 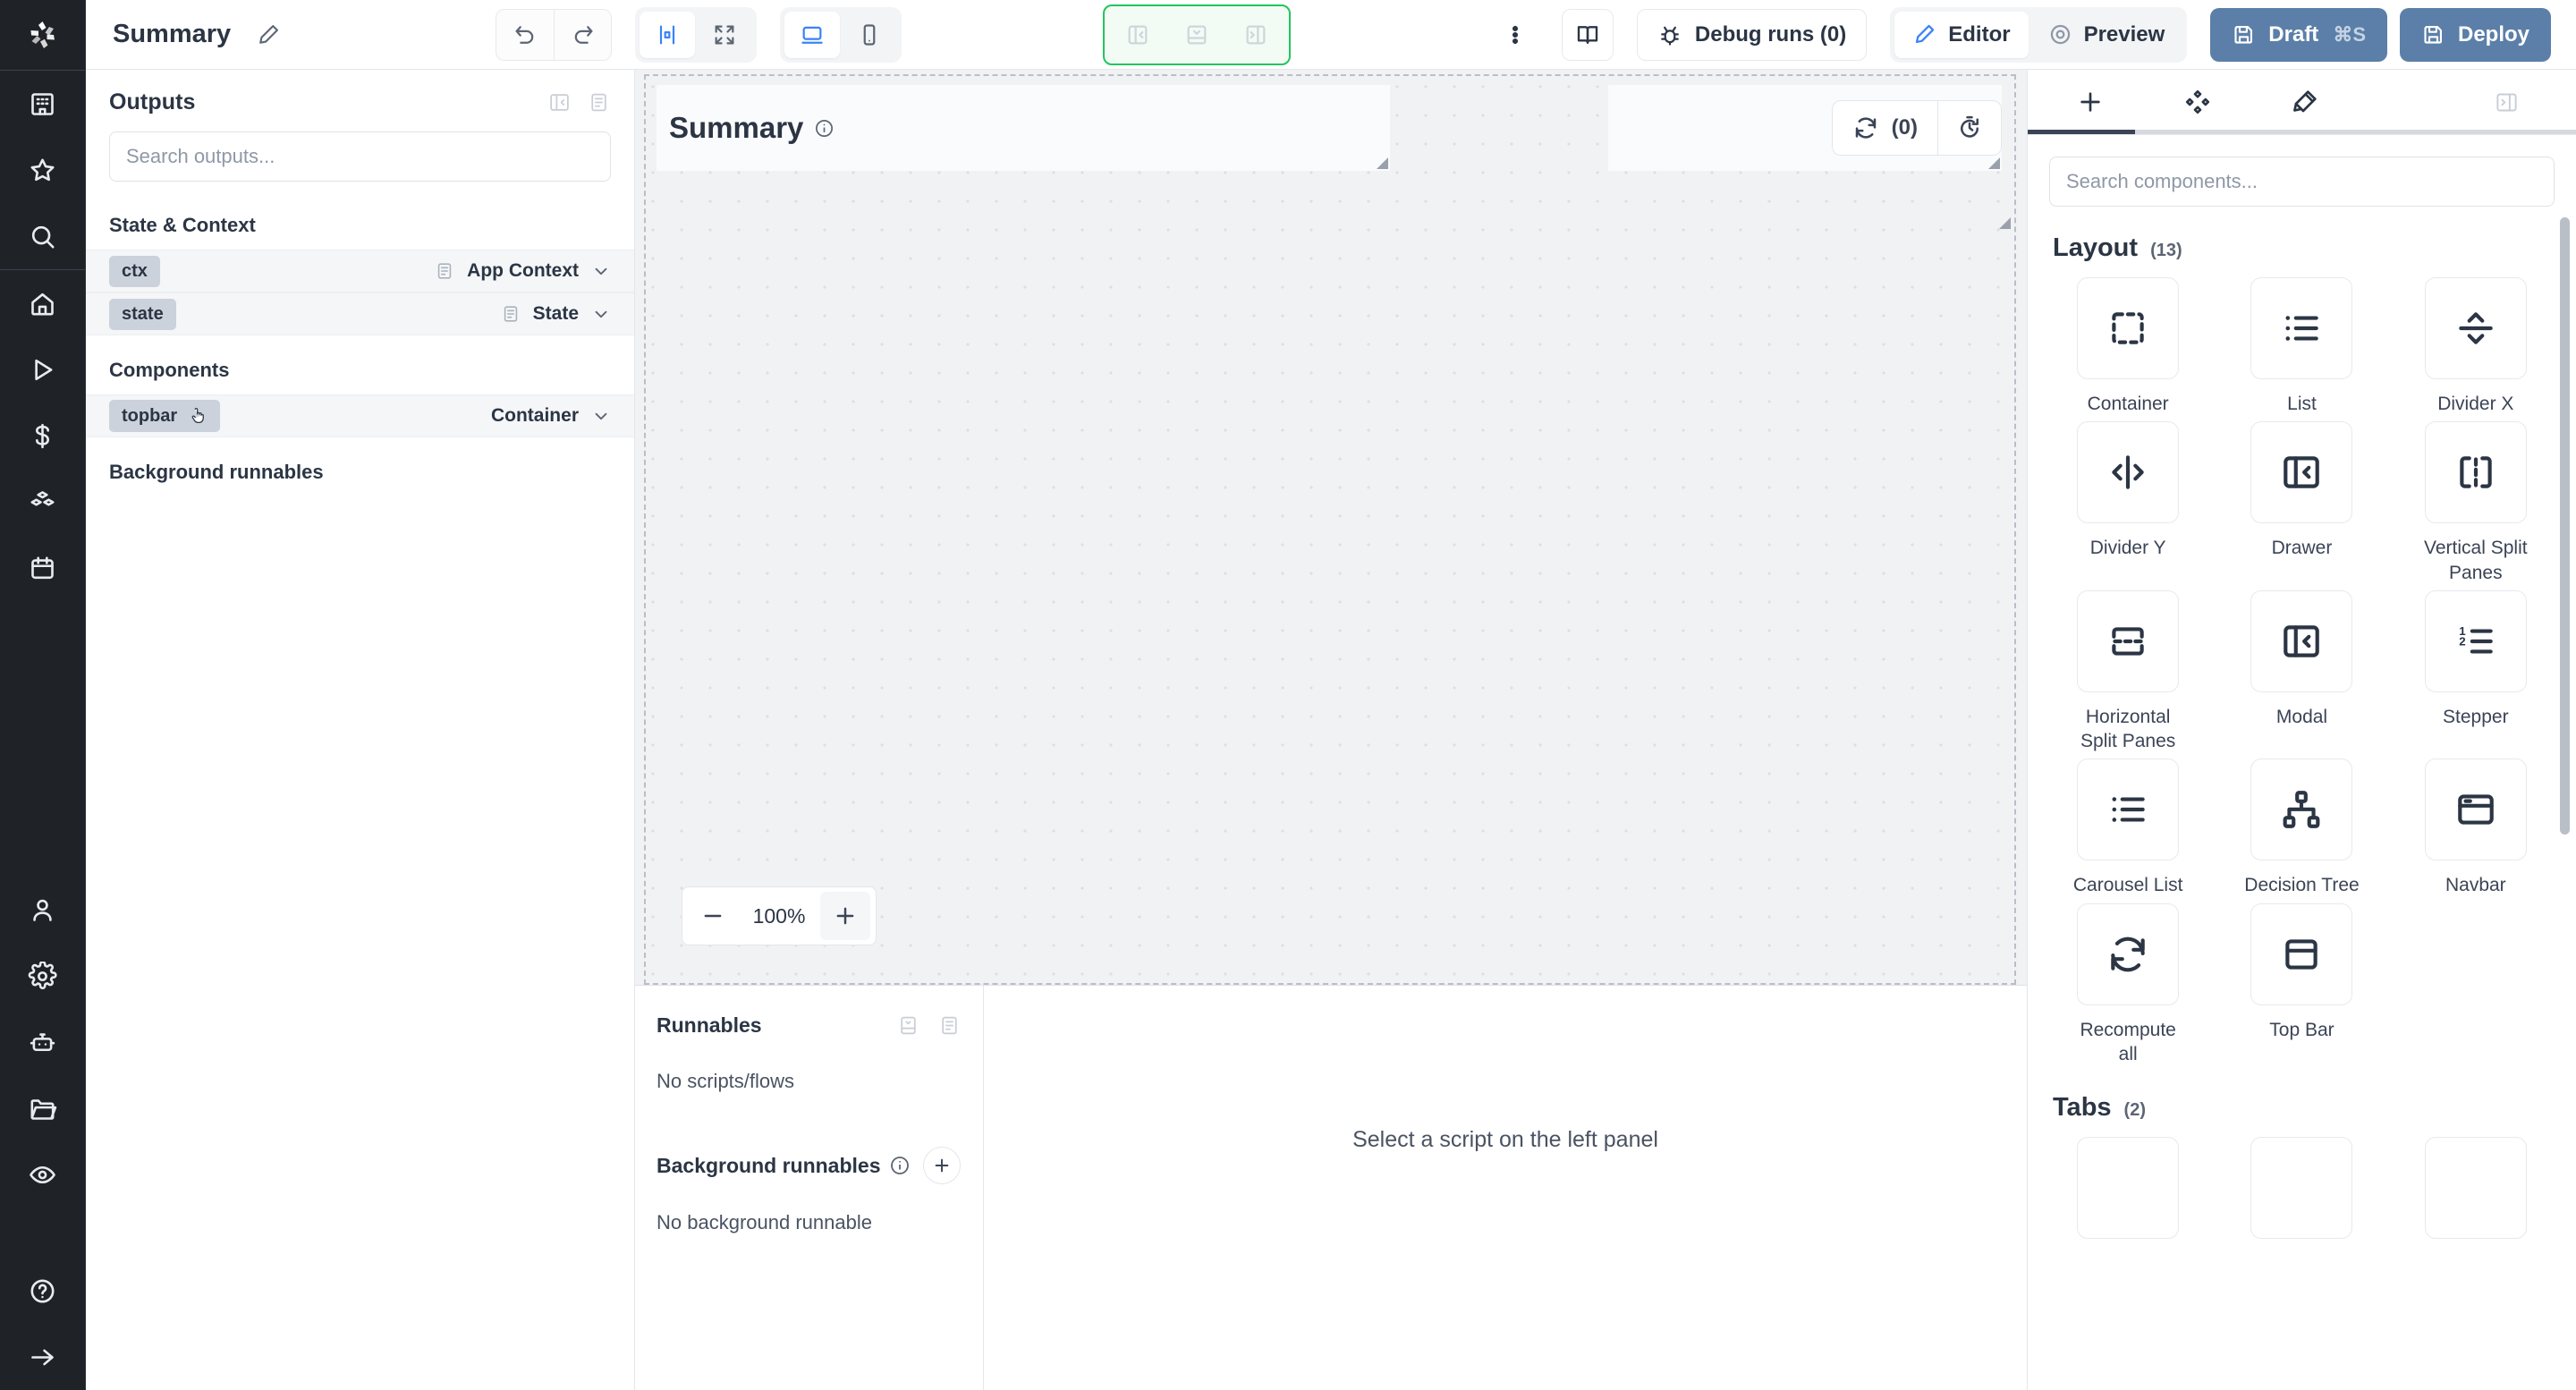 What do you see at coordinates (2305, 102) in the screenshot?
I see `tab-styling` at bounding box center [2305, 102].